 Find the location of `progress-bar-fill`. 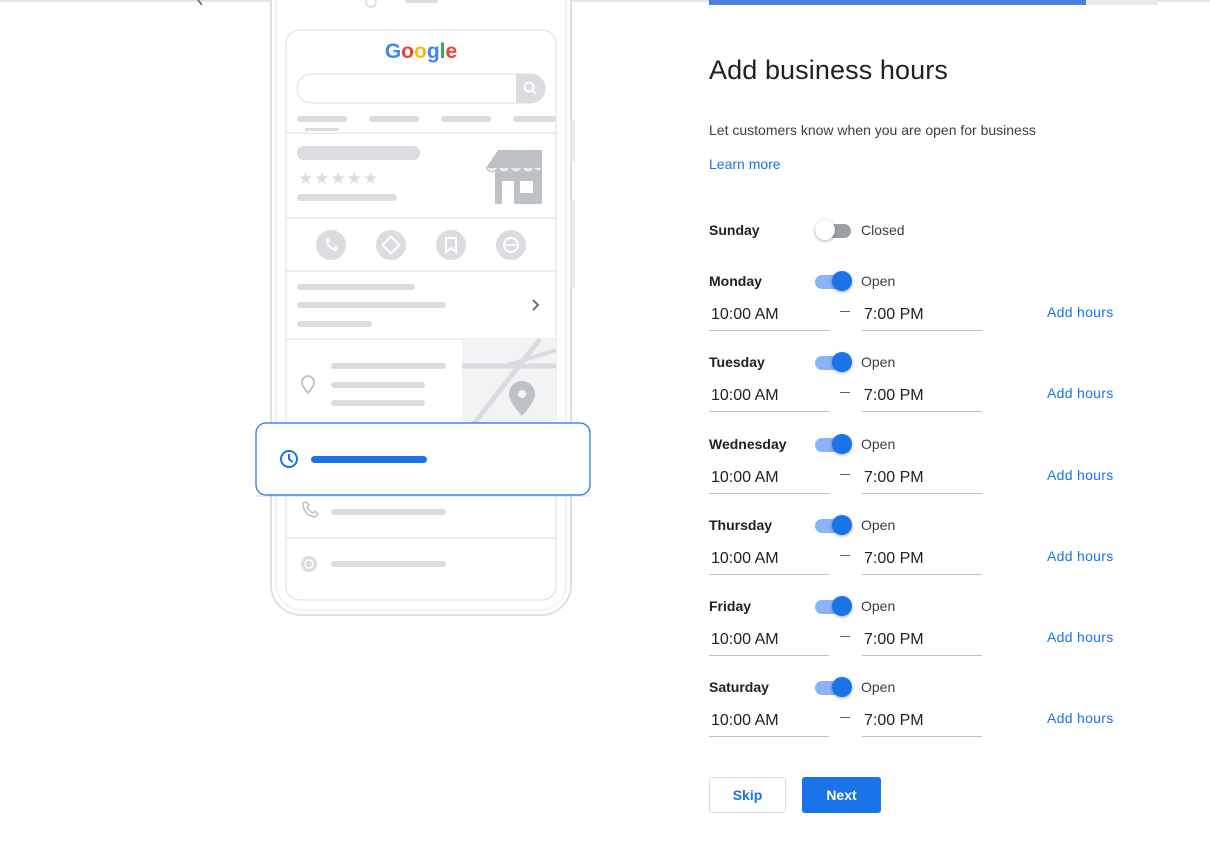

progress-bar-fill is located at coordinates (898, 2).